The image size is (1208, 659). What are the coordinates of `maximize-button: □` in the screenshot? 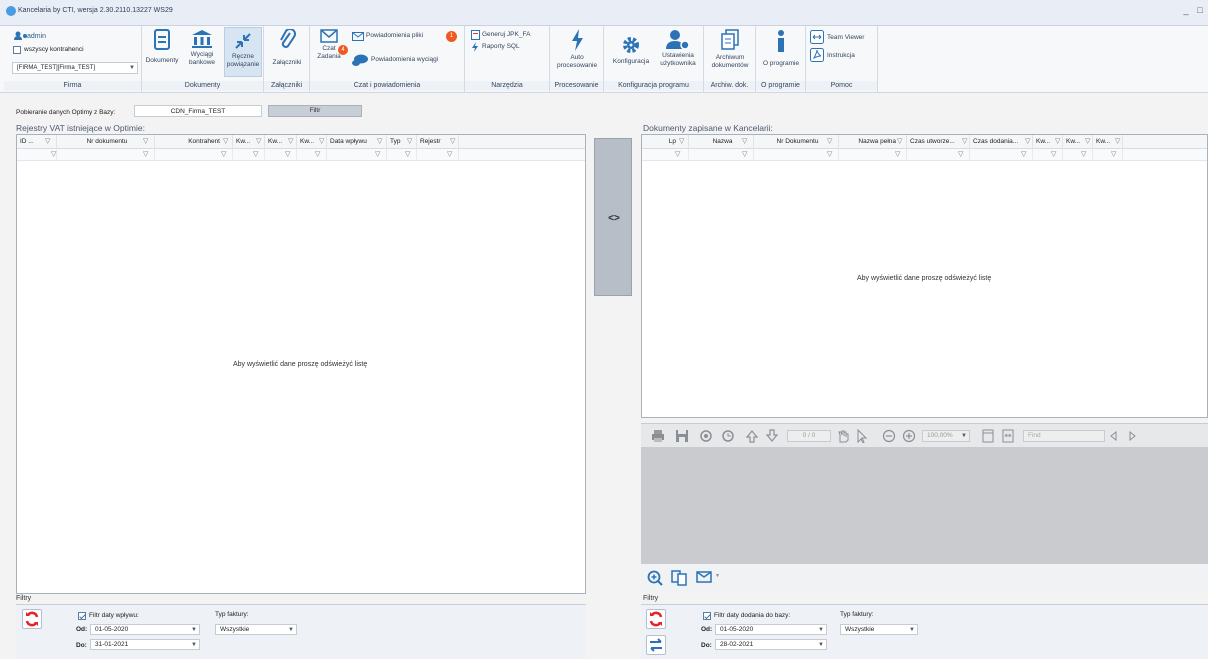 It's located at (1200, 10).